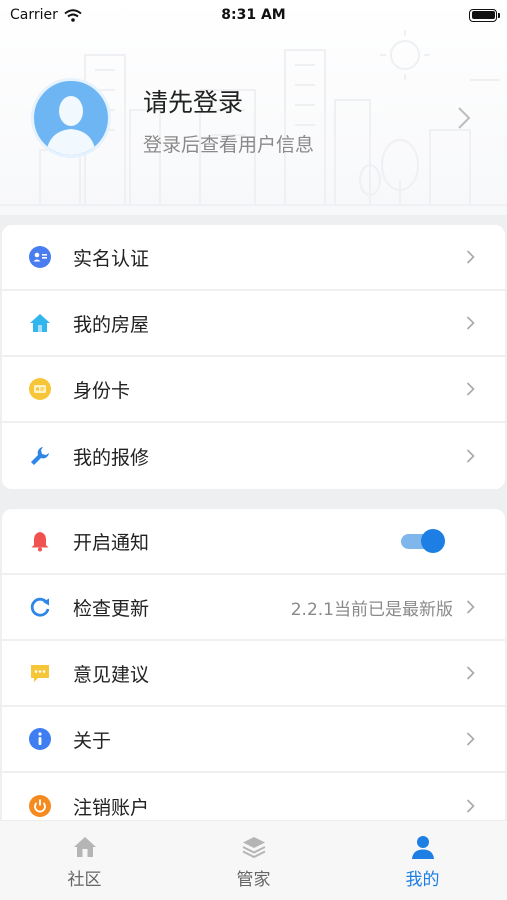 The height and width of the screenshot is (900, 507). I want to click on bottom-tab-bar: 社区 管家 我的, so click(253, 860).